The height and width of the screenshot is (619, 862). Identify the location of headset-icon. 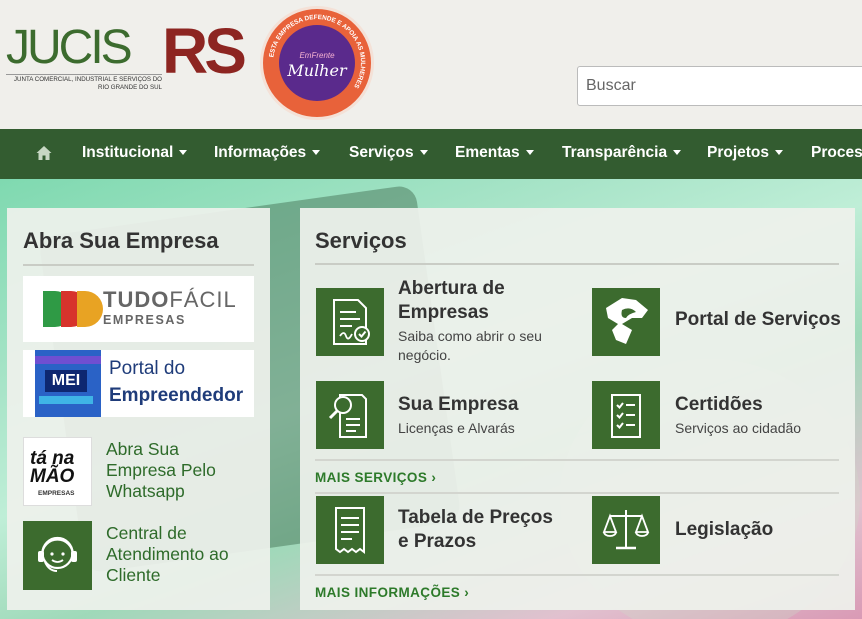
(57, 555).